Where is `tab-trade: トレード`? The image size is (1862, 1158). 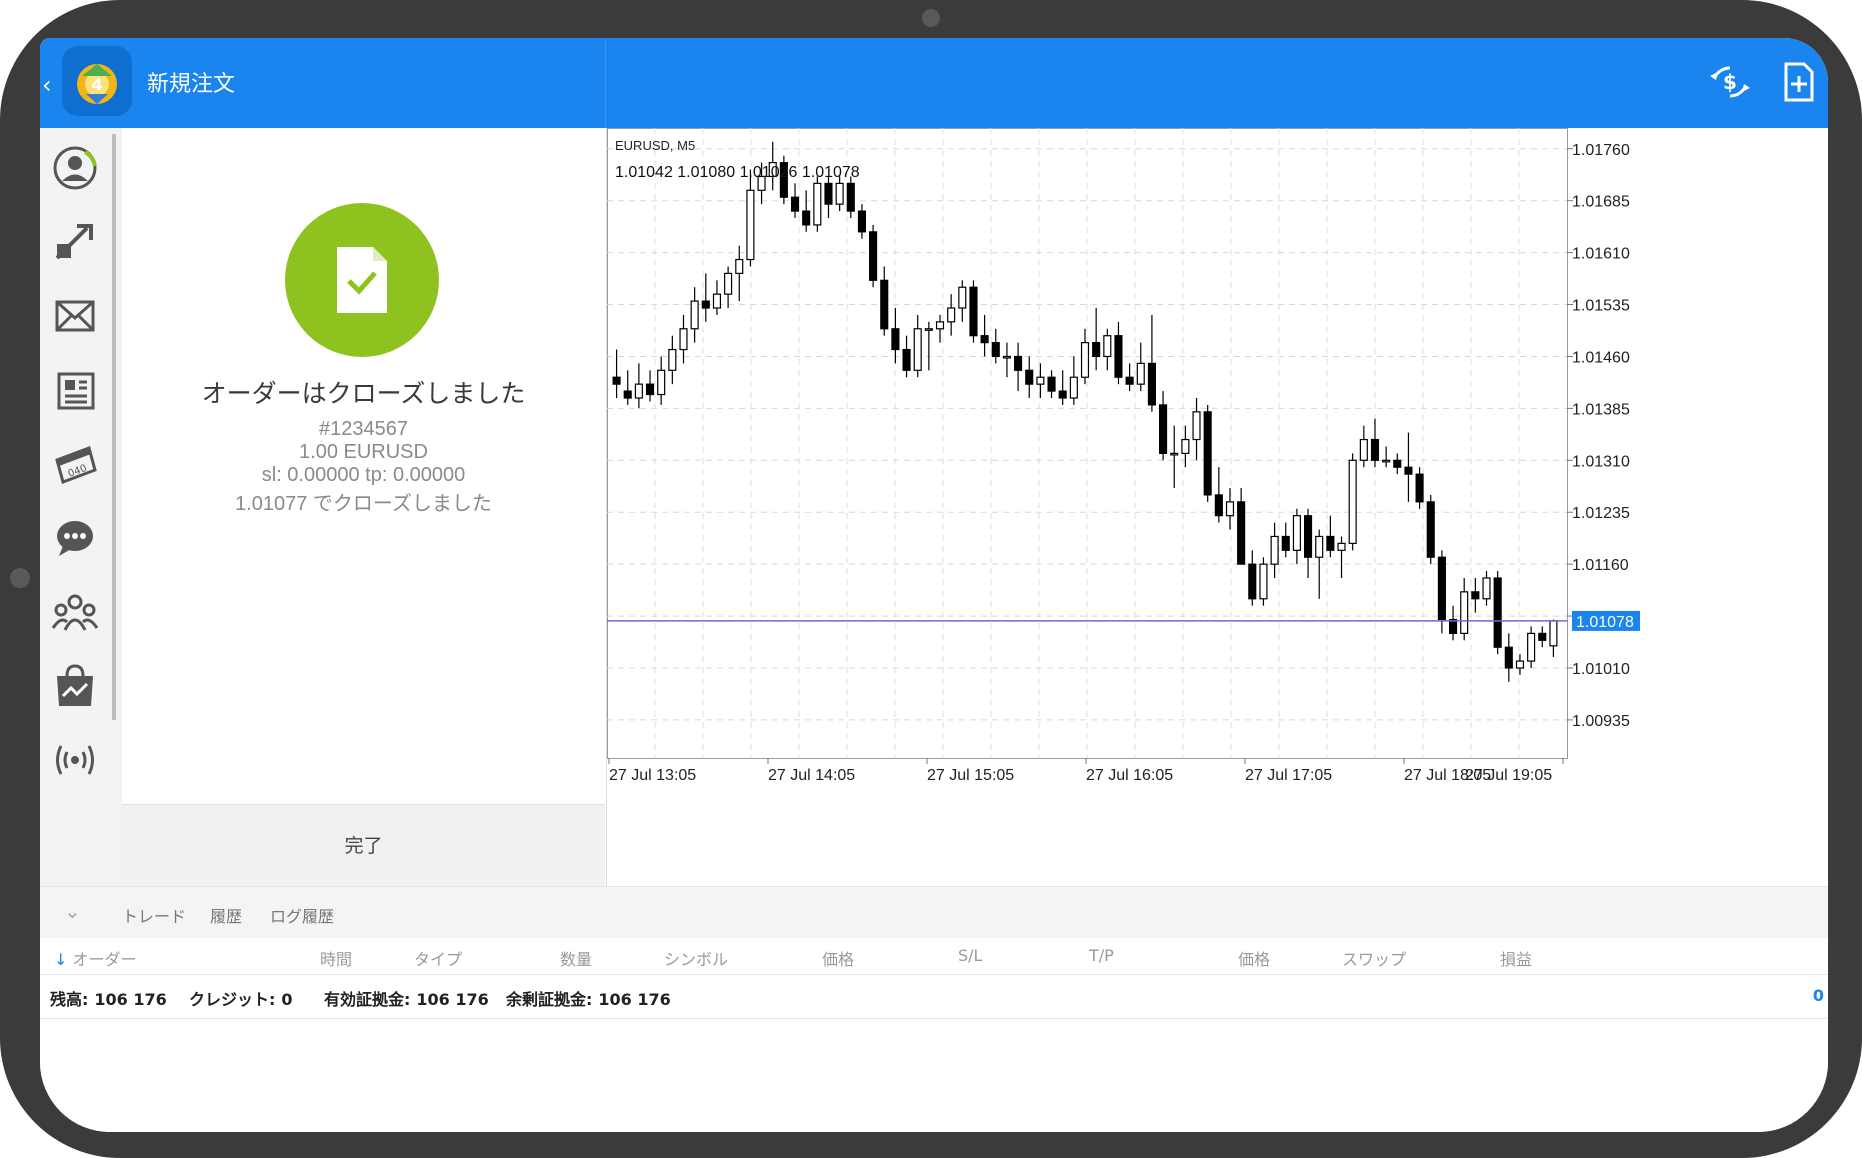 tab-trade: トレード is located at coordinates (154, 915).